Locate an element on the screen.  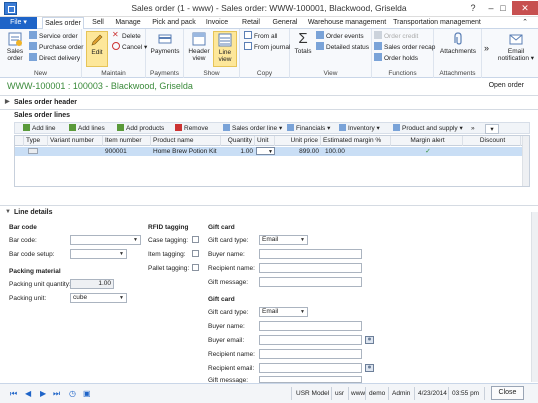
tab-retail: Retail is located at coordinates (251, 23).